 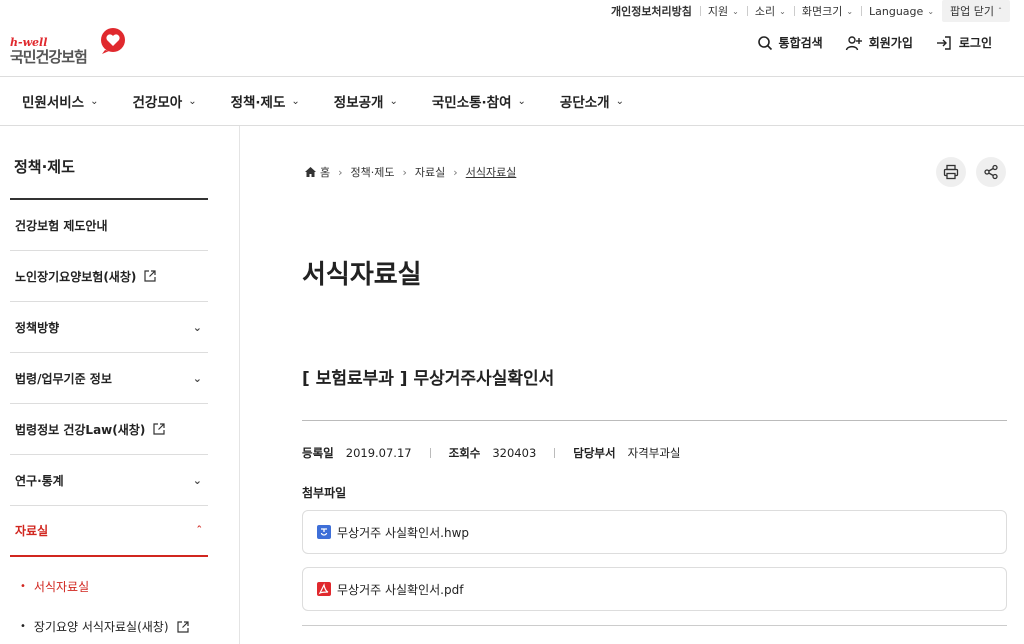 I want to click on side-nav-title: 정책·제도, so click(x=44, y=167).